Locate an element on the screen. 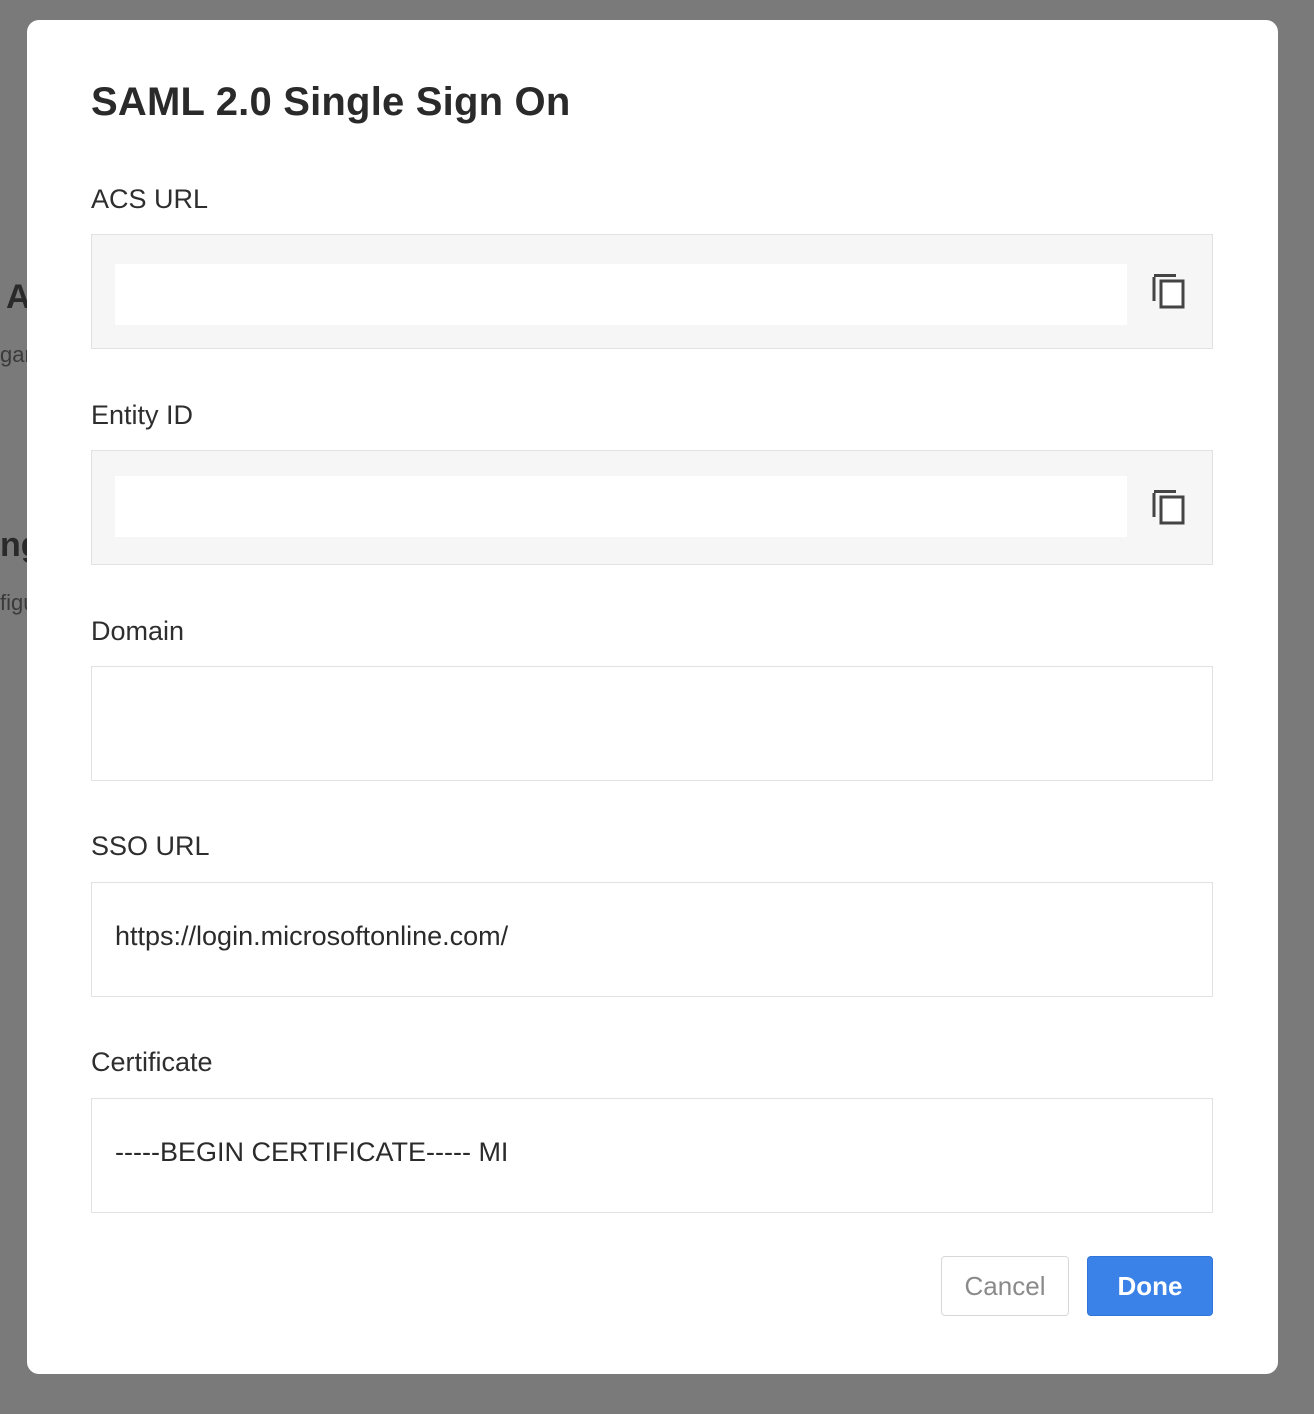 This screenshot has height=1414, width=1314. background-text-fragment: gar is located at coordinates (13, 354).